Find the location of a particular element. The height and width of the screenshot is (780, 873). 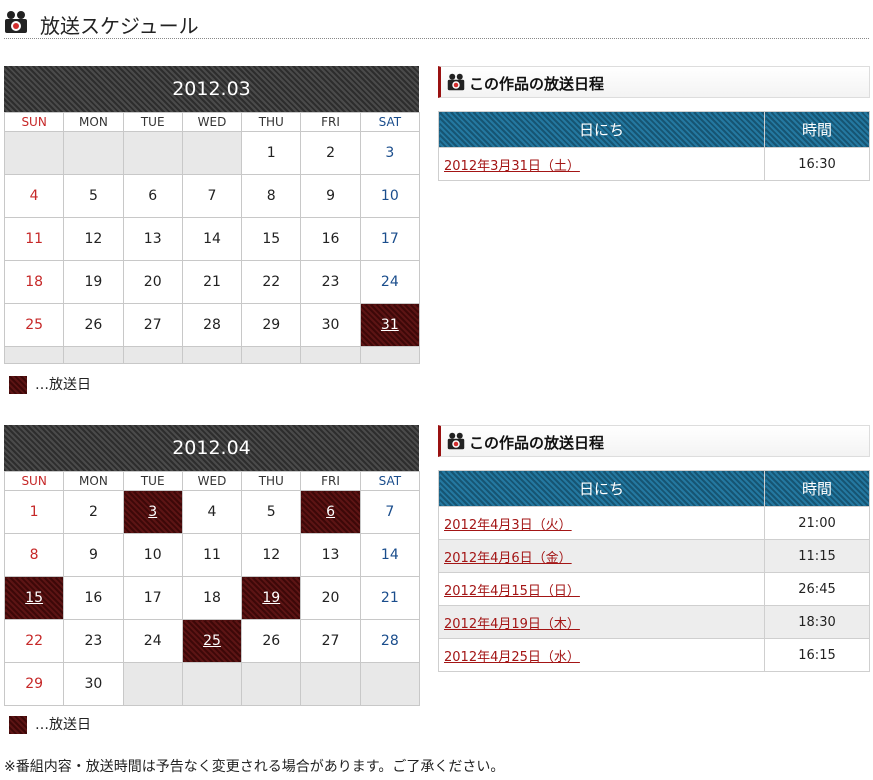

calendar-title: 2012.04 is located at coordinates (211, 448).